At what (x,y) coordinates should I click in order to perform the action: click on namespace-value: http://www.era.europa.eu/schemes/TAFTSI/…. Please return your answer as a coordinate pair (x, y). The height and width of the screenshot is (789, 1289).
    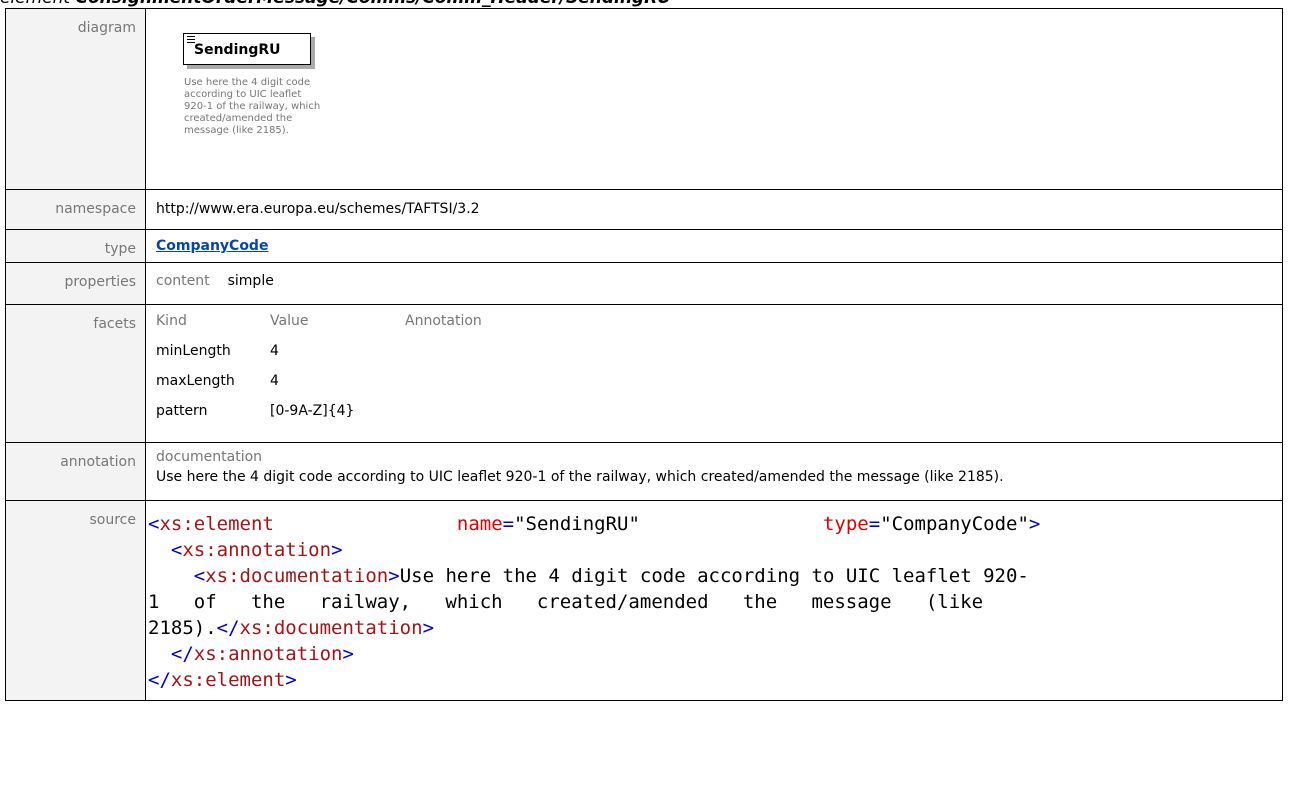
    Looking at the image, I should click on (318, 209).